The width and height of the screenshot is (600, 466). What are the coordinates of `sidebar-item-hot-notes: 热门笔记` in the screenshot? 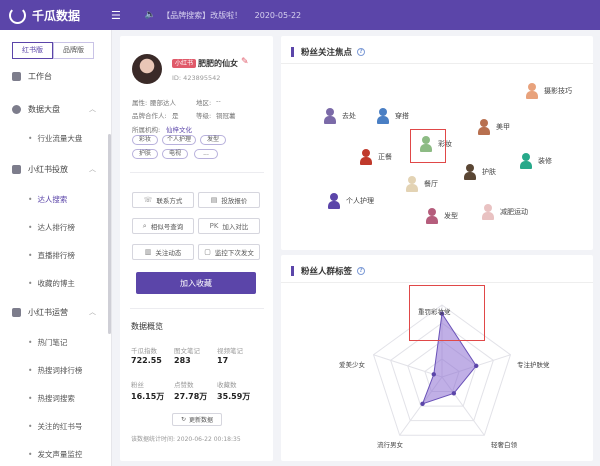 It's located at (55, 342).